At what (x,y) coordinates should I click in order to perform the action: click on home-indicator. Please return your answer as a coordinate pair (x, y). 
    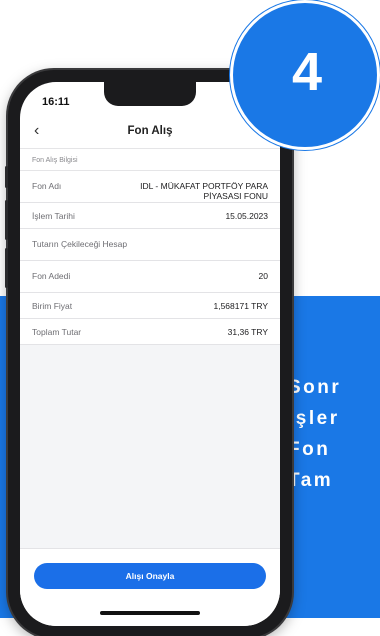
    Looking at the image, I should click on (150, 613).